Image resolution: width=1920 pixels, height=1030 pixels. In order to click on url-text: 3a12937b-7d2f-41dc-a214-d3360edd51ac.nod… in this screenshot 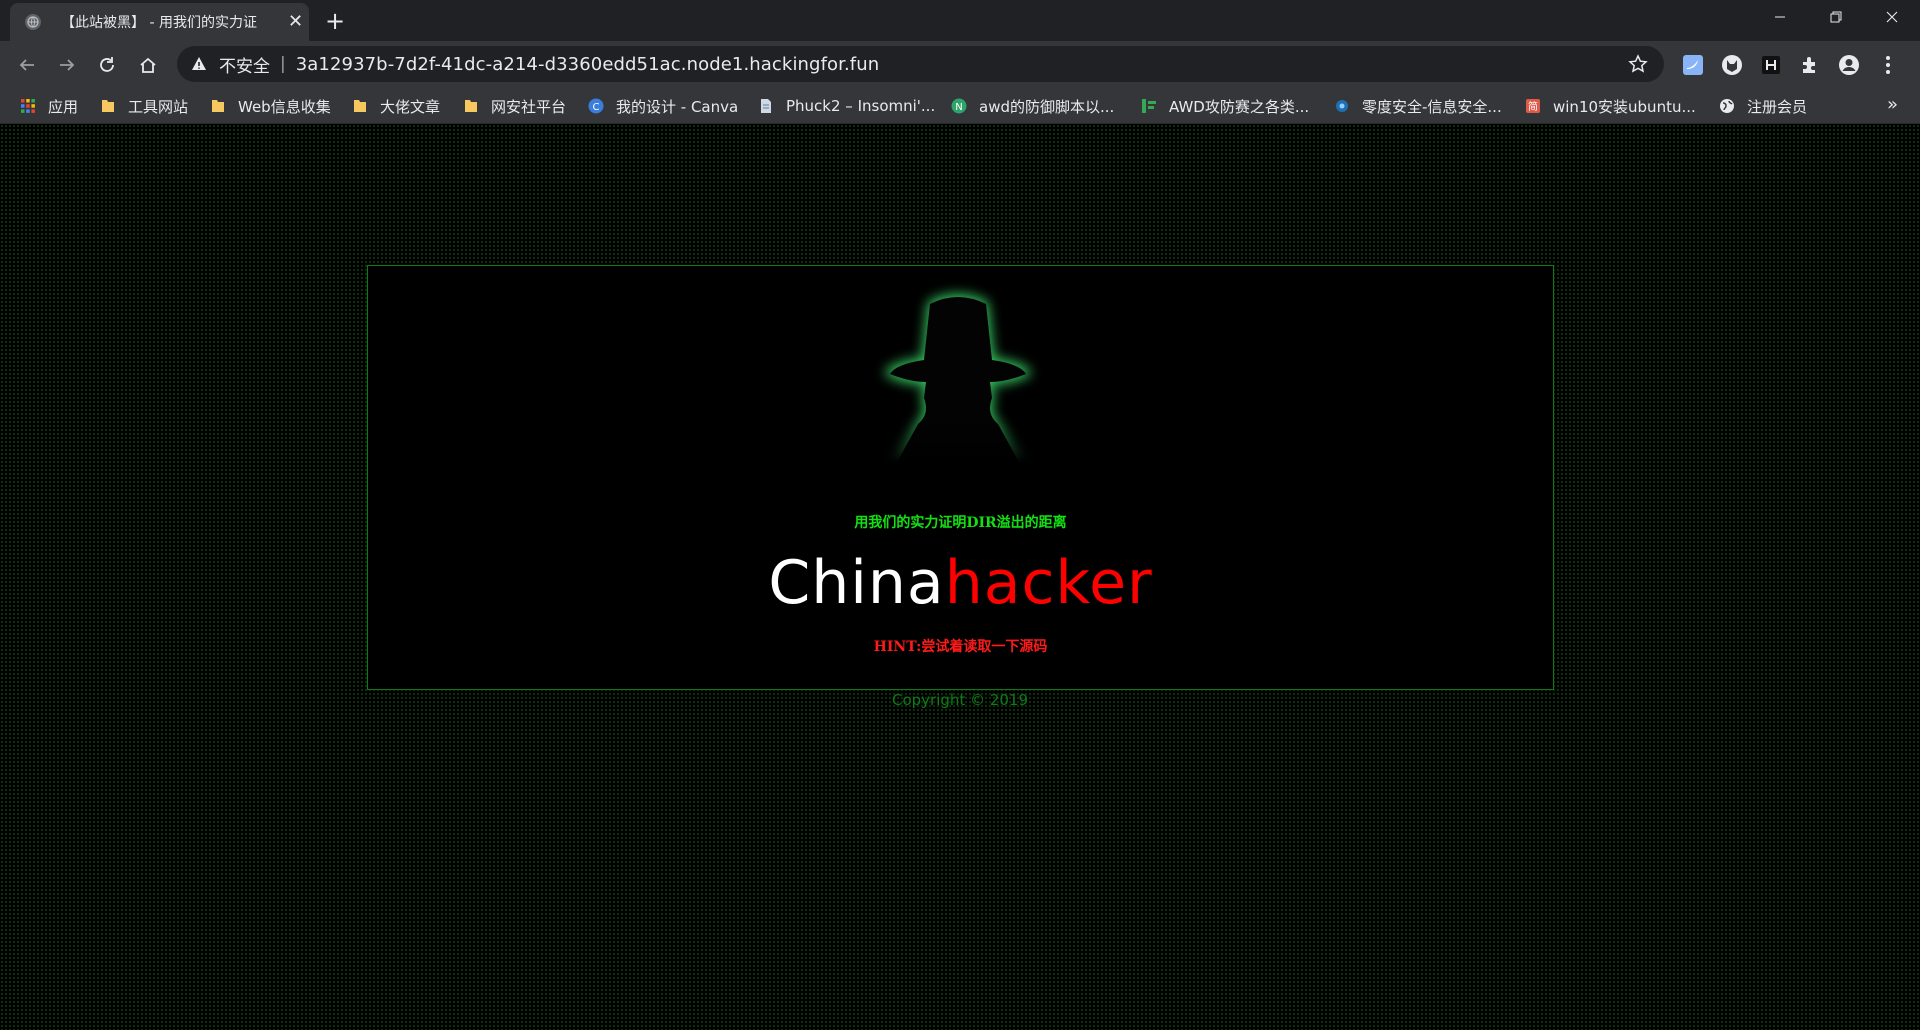, I will do `click(588, 64)`.